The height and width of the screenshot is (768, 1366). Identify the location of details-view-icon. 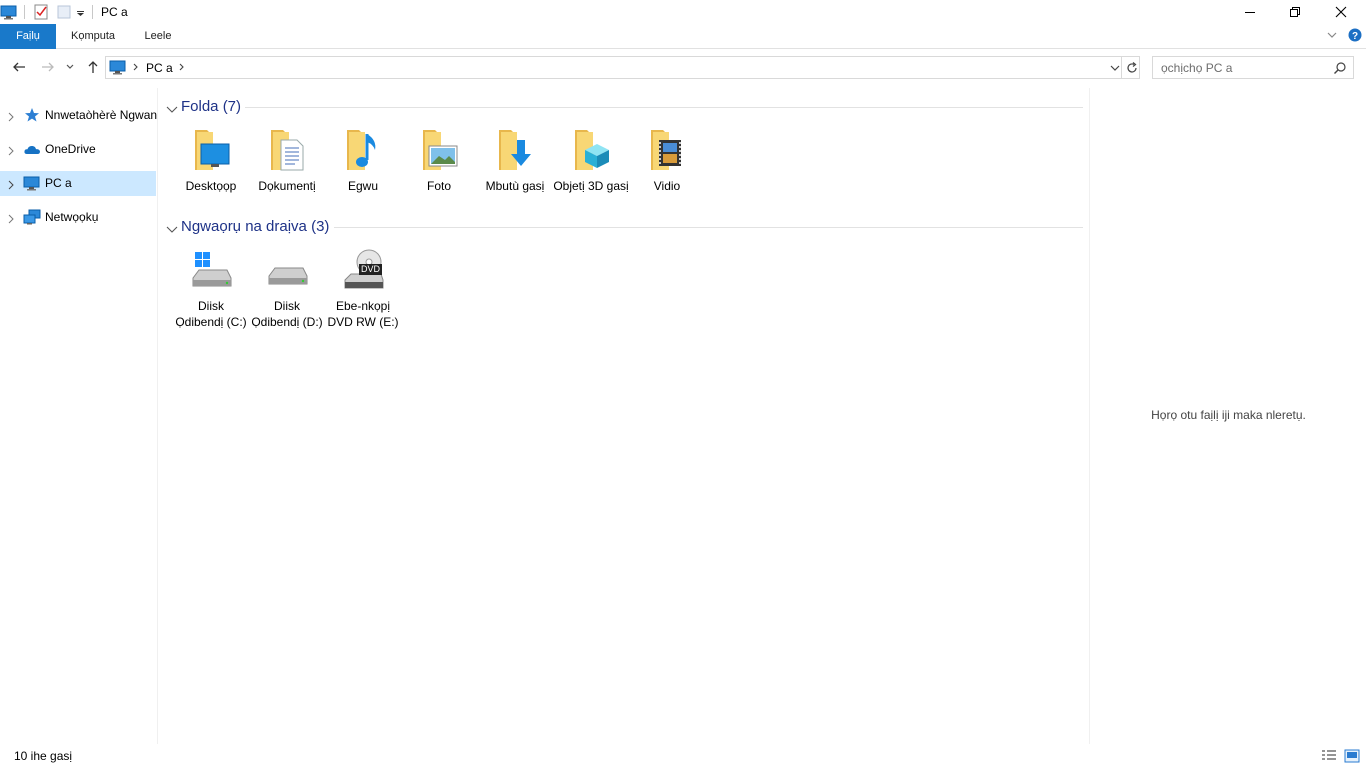
(1329, 755).